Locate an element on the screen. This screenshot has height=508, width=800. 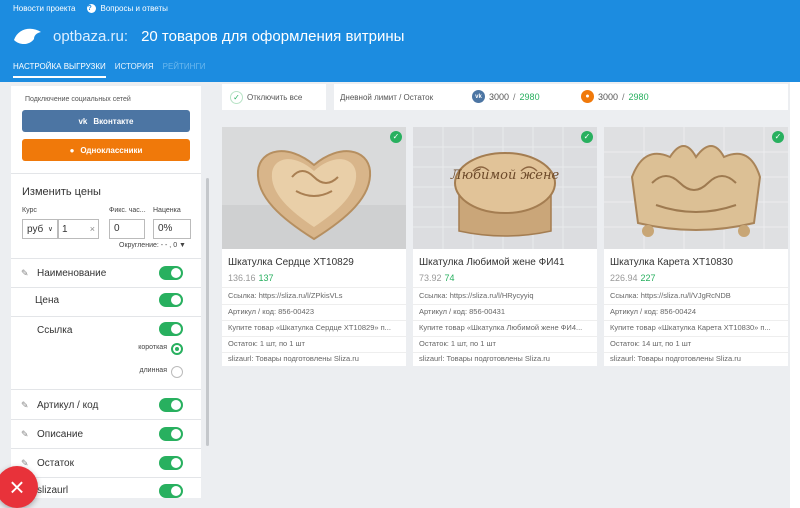
toggle-slizaurl is located at coordinates (171, 491).